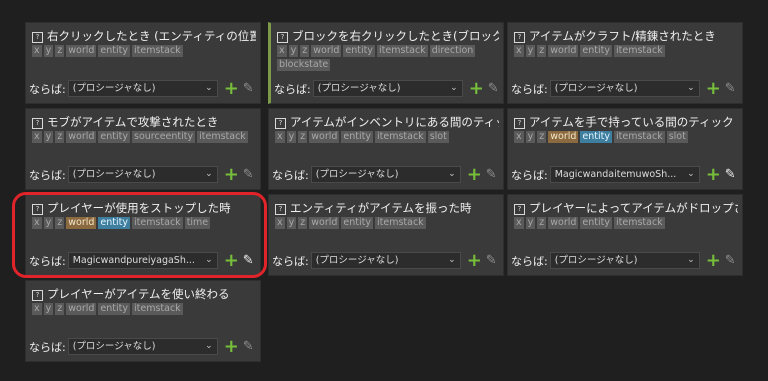  Describe the element at coordinates (395, 36) in the screenshot. I see `trigger-title-text: ブロックを右クリックしたとき(ブロックの座標)` at that location.